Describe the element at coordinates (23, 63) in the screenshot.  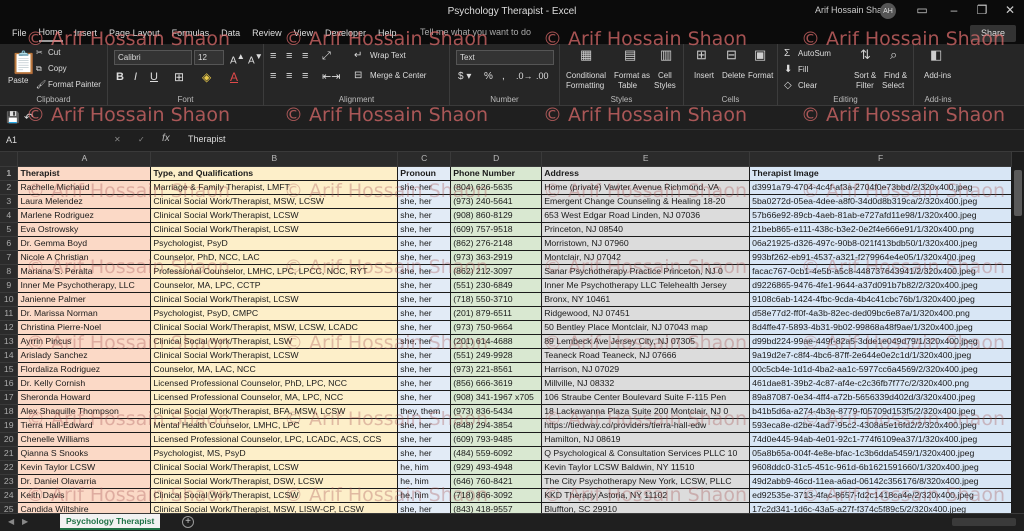
I see `paste-icon: 📋` at that location.